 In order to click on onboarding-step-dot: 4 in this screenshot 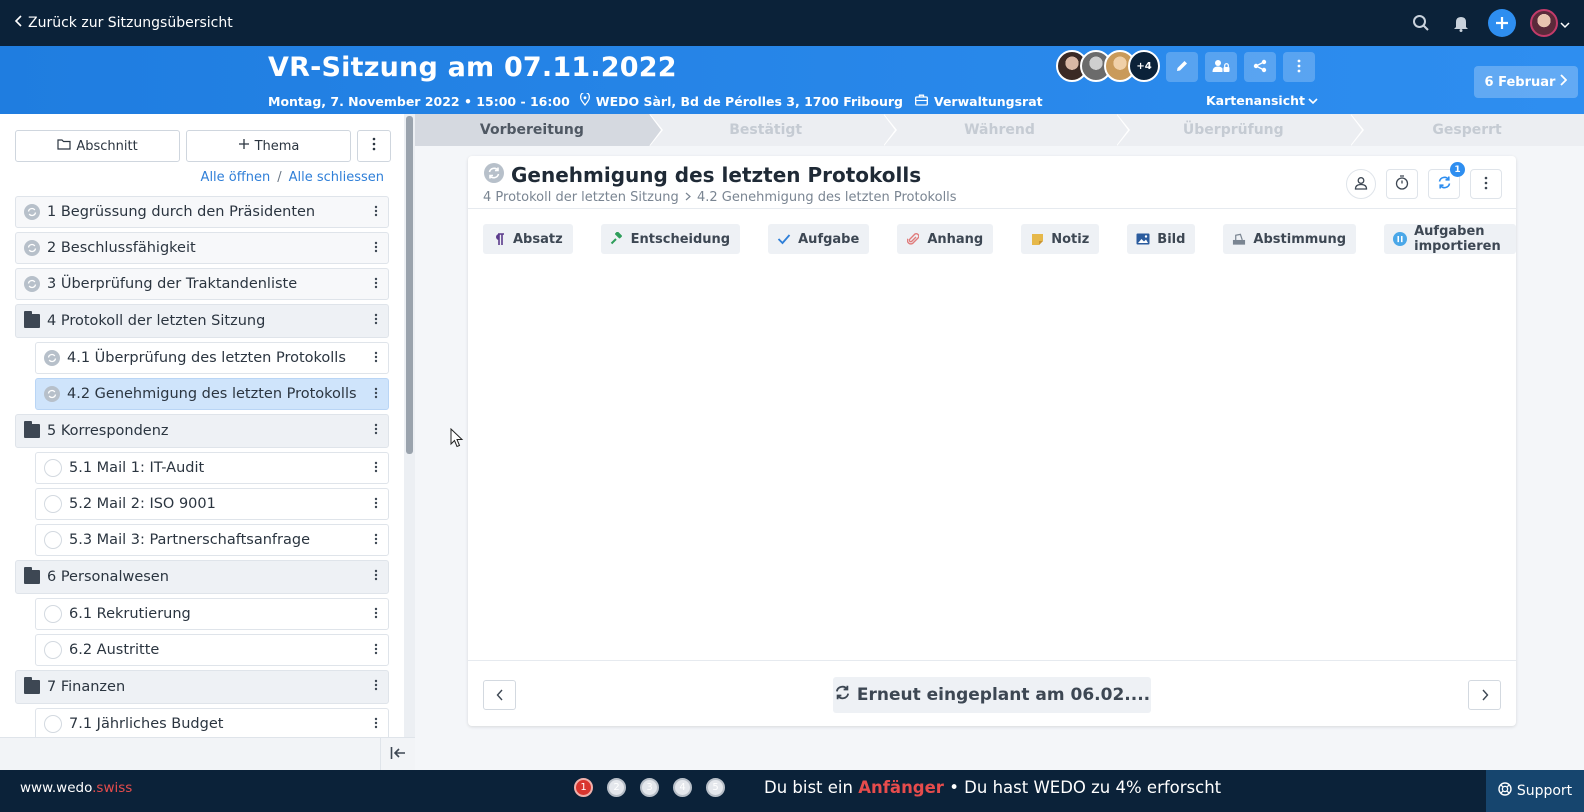, I will do `click(682, 787)`.